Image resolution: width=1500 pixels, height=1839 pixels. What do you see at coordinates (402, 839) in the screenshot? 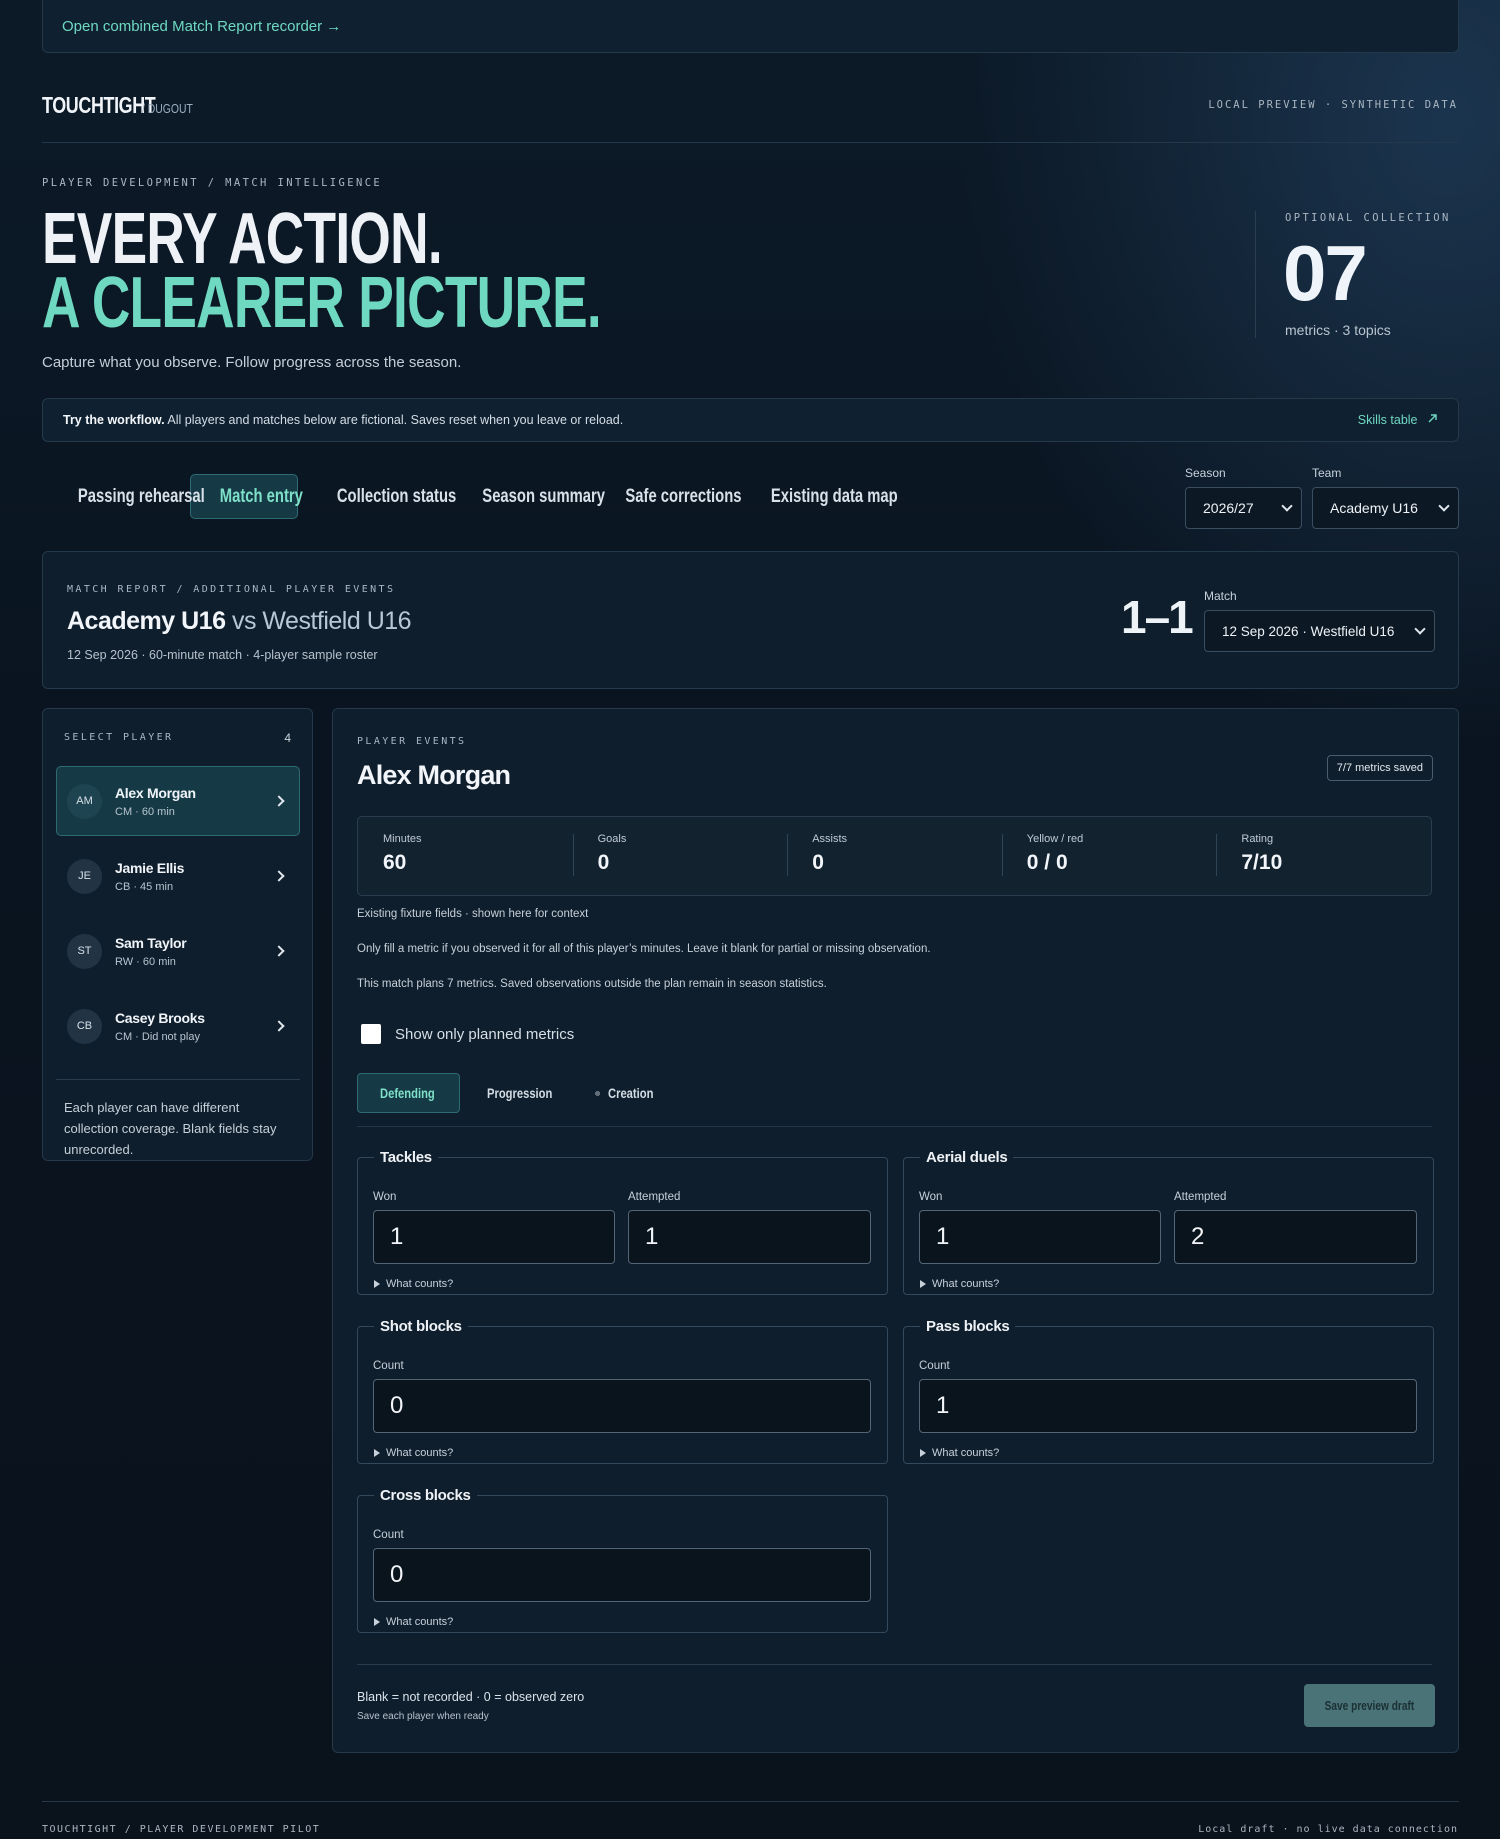
I see `stat-label: Minutes` at bounding box center [402, 839].